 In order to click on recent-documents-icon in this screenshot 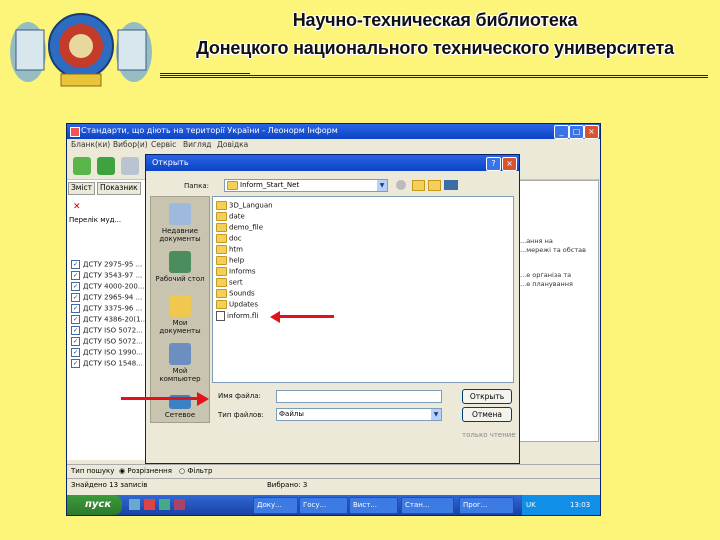, I will do `click(180, 214)`.